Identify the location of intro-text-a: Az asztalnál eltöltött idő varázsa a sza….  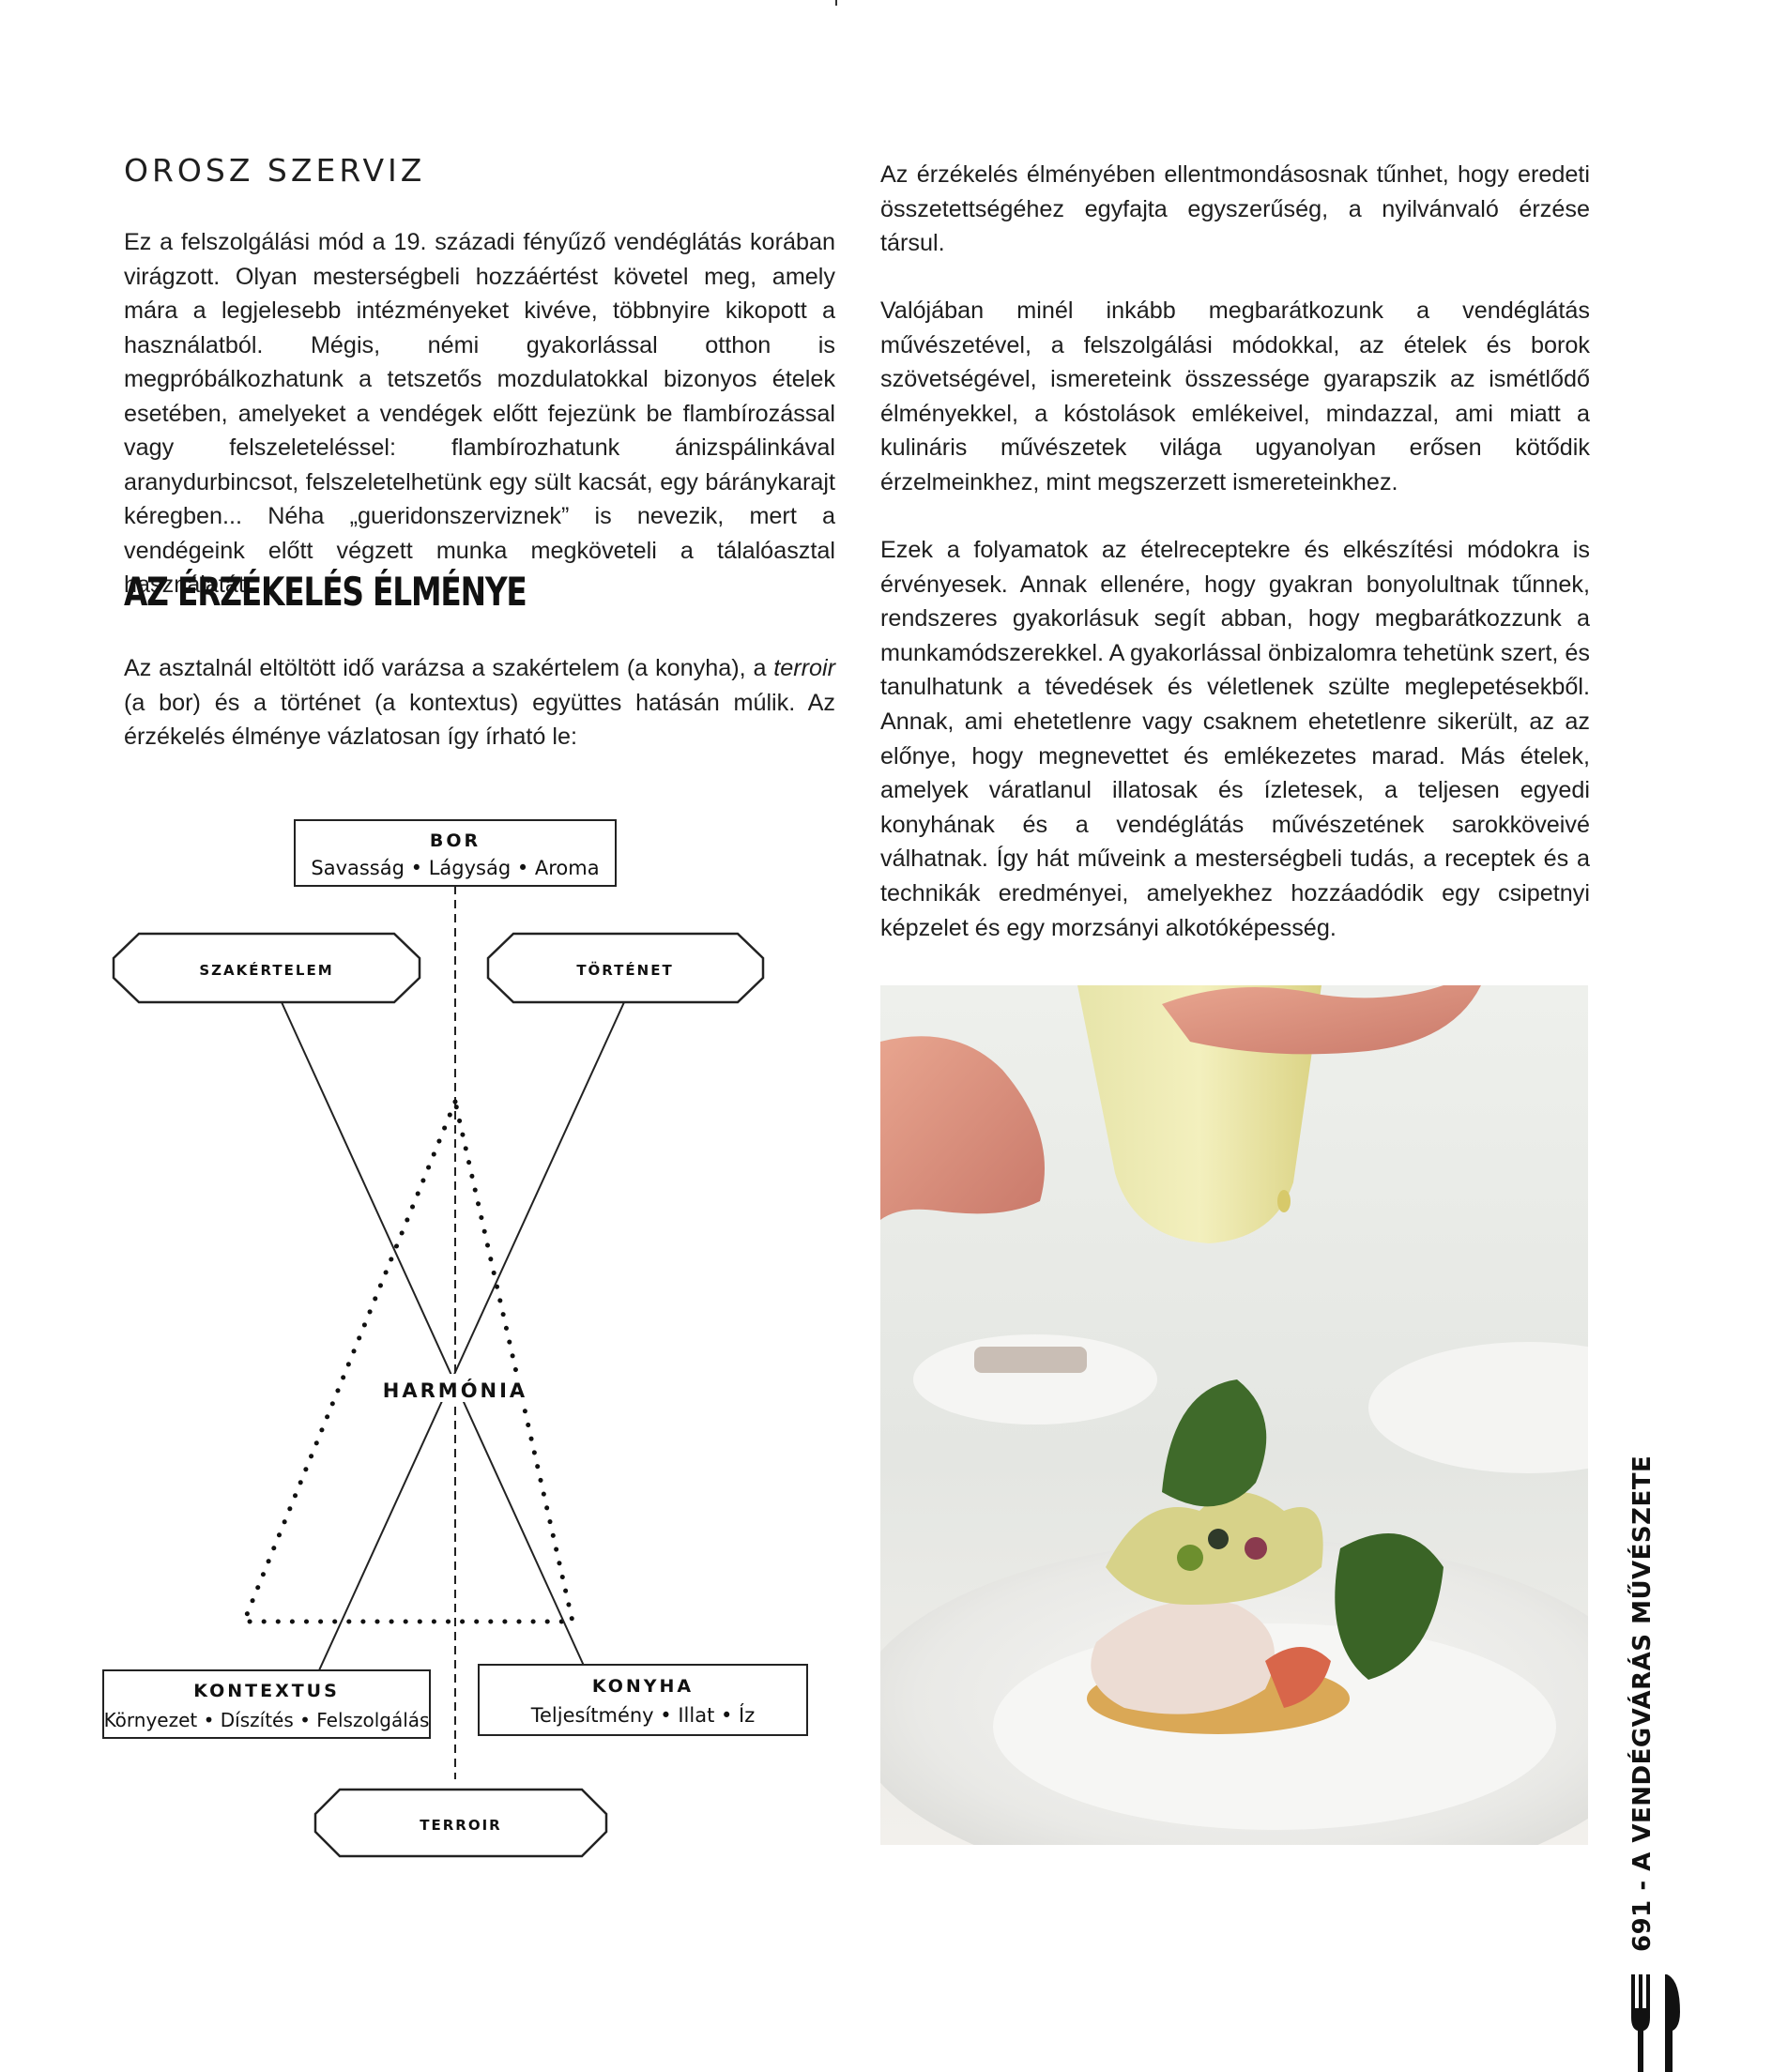
(449, 668).